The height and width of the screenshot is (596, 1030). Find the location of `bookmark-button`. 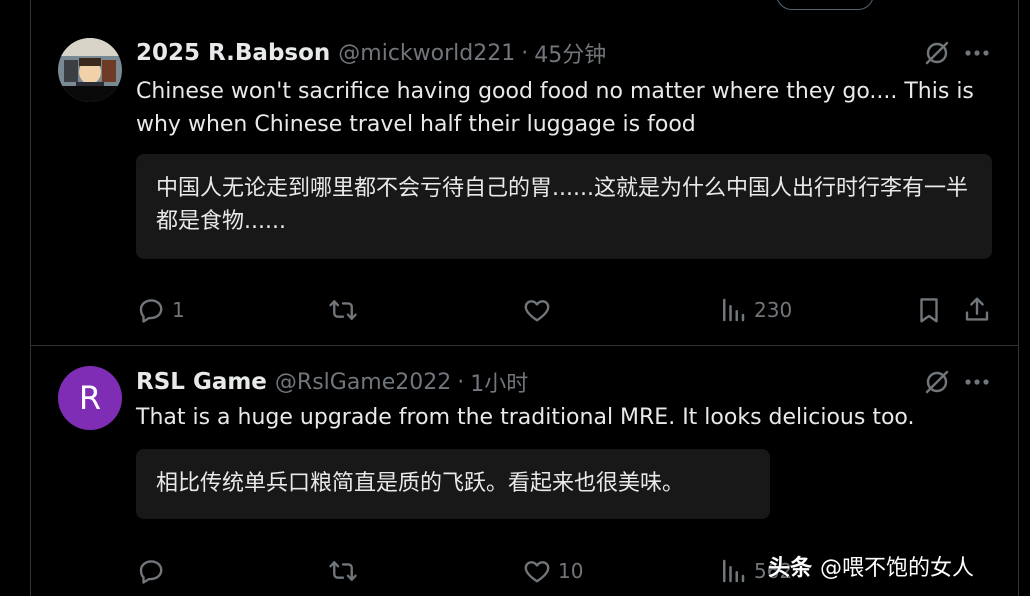

bookmark-button is located at coordinates (929, 310).